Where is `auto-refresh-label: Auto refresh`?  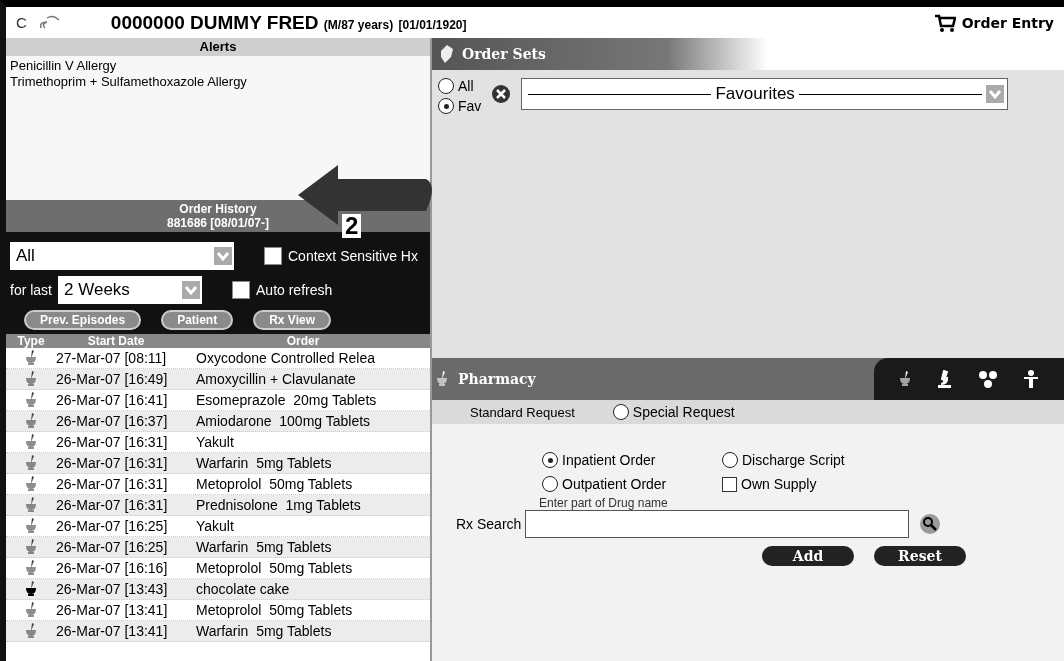 auto-refresh-label: Auto refresh is located at coordinates (294, 290).